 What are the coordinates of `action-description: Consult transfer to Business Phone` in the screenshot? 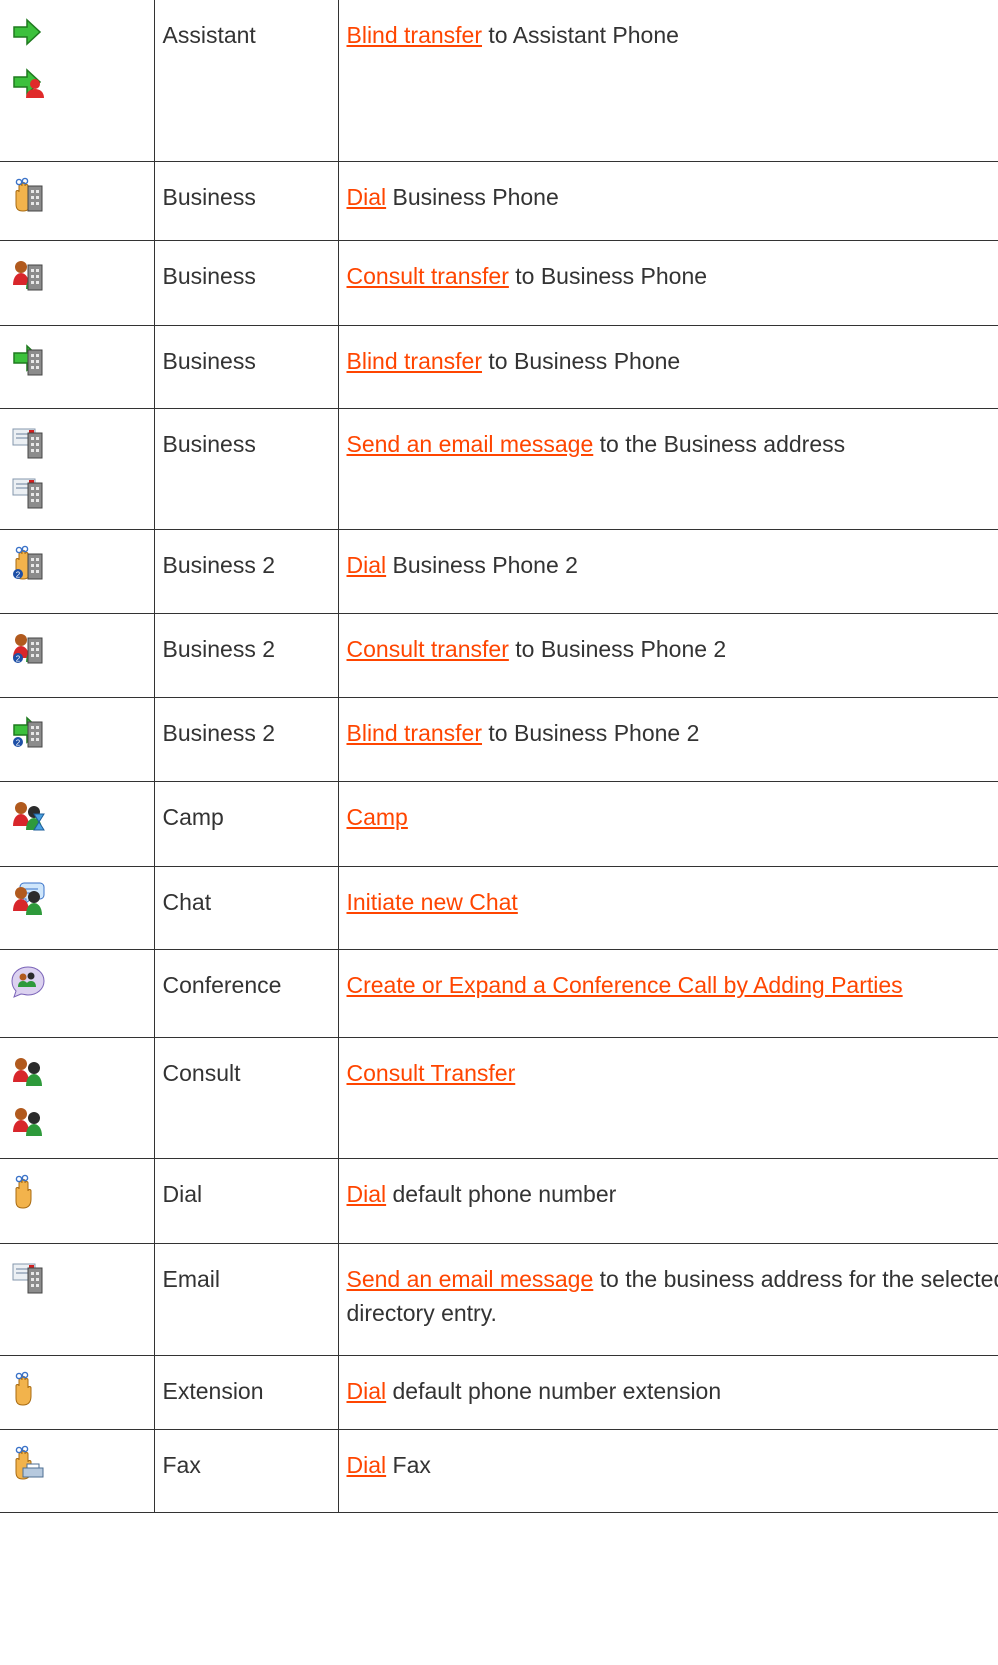 It's located at (667, 282).